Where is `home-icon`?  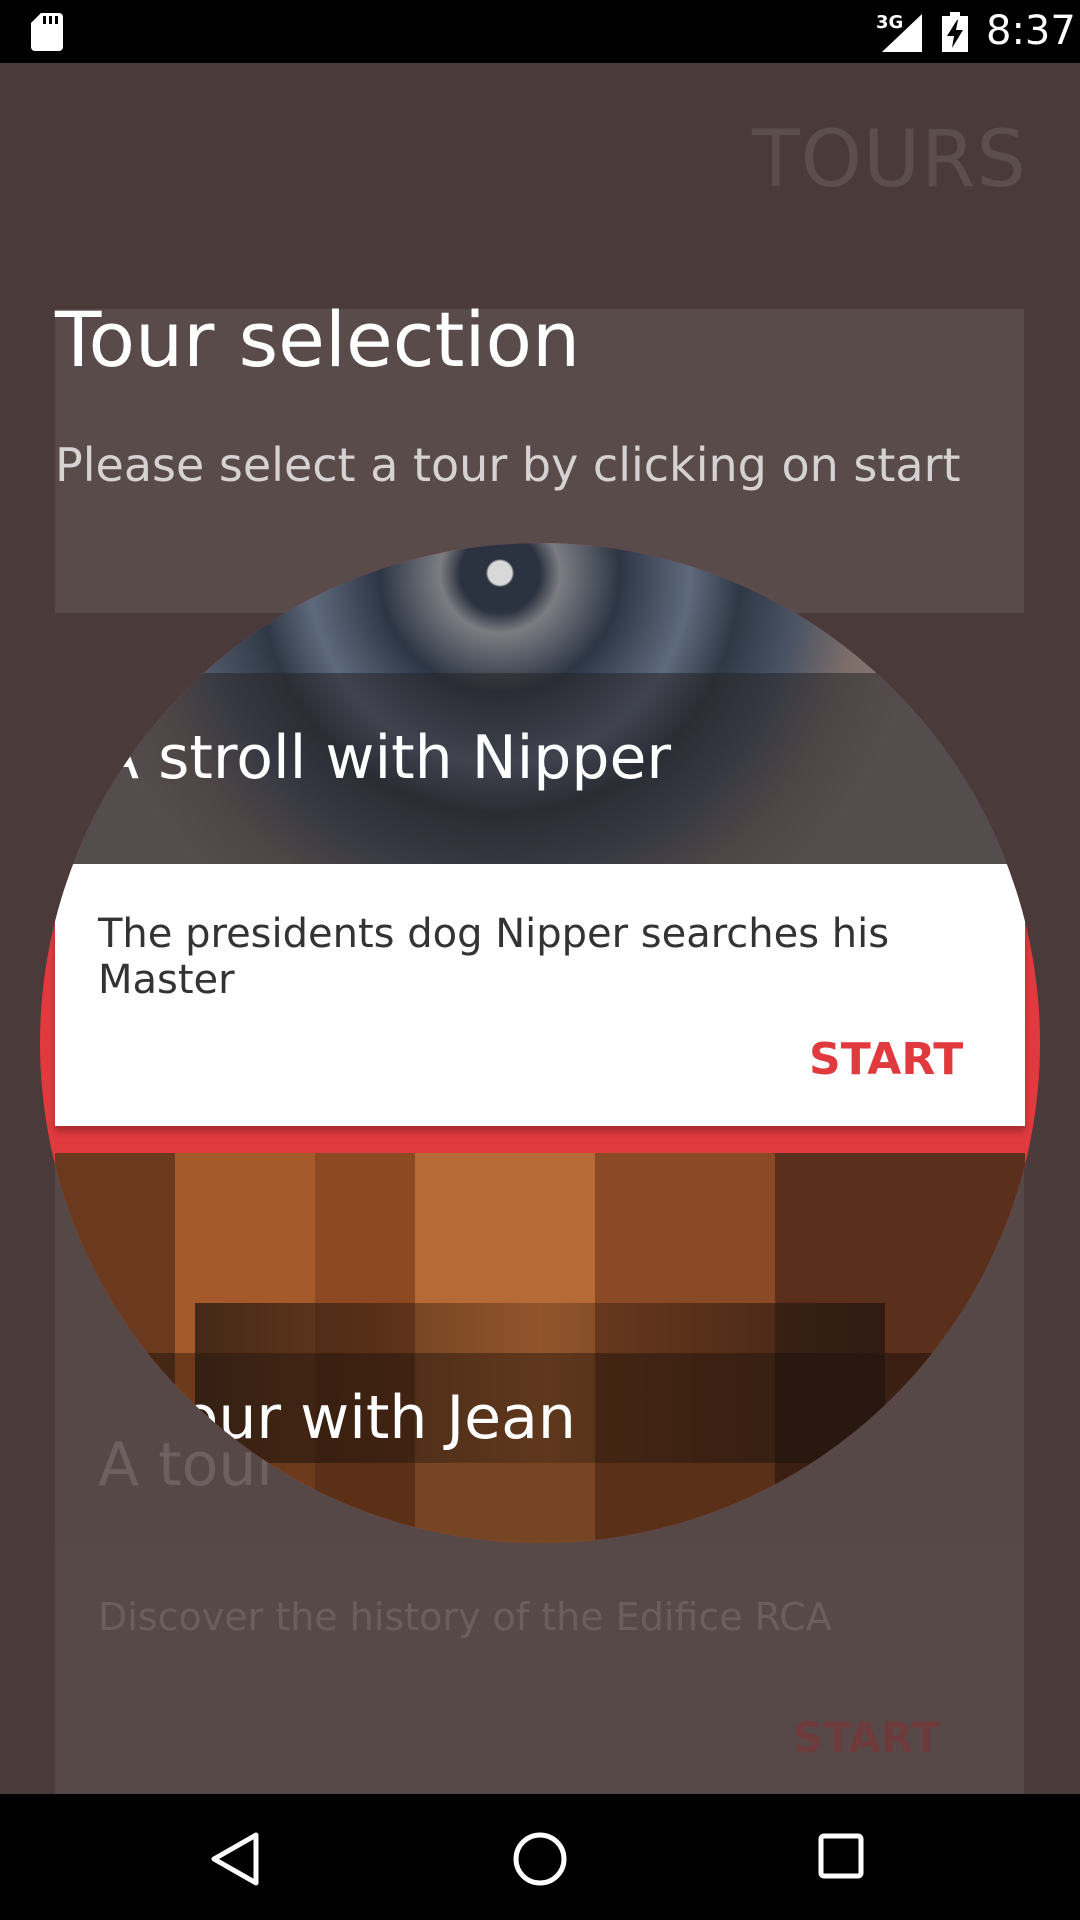 home-icon is located at coordinates (540, 1859).